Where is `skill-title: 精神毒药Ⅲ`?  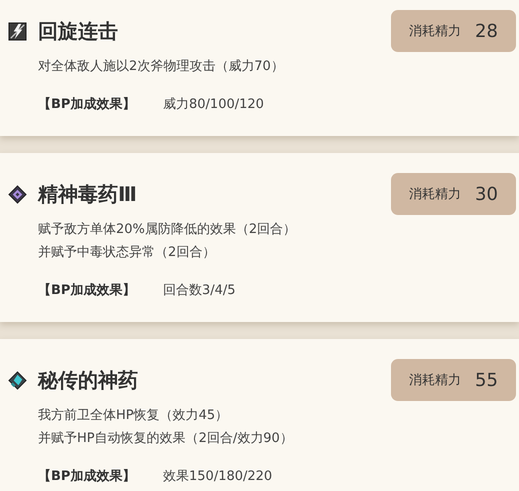 skill-title: 精神毒药Ⅲ is located at coordinates (87, 194).